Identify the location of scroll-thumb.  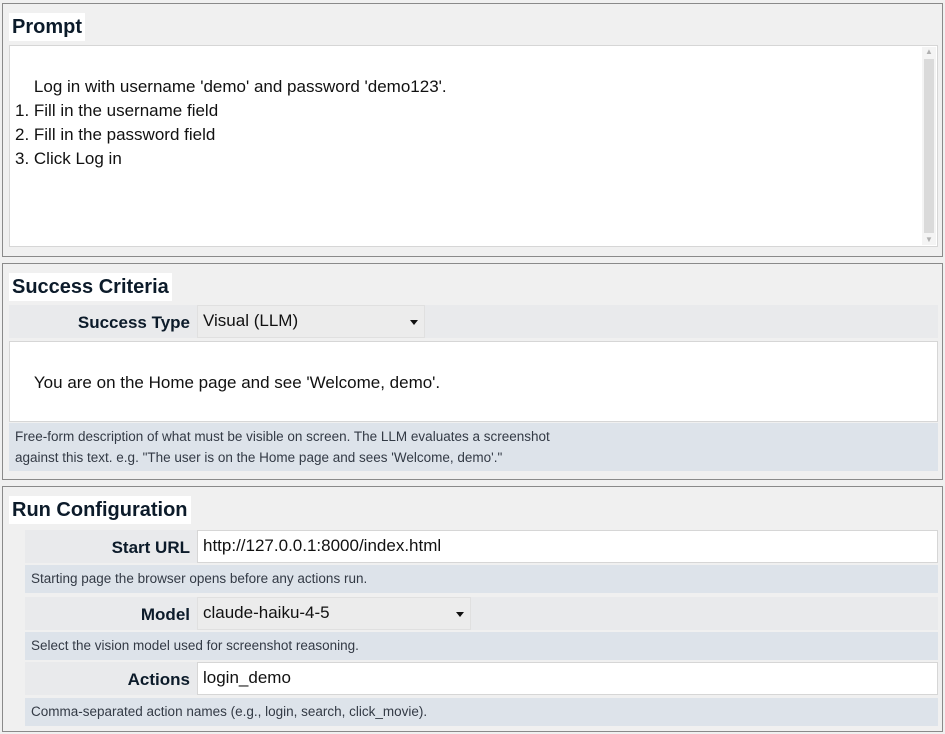
(929, 146).